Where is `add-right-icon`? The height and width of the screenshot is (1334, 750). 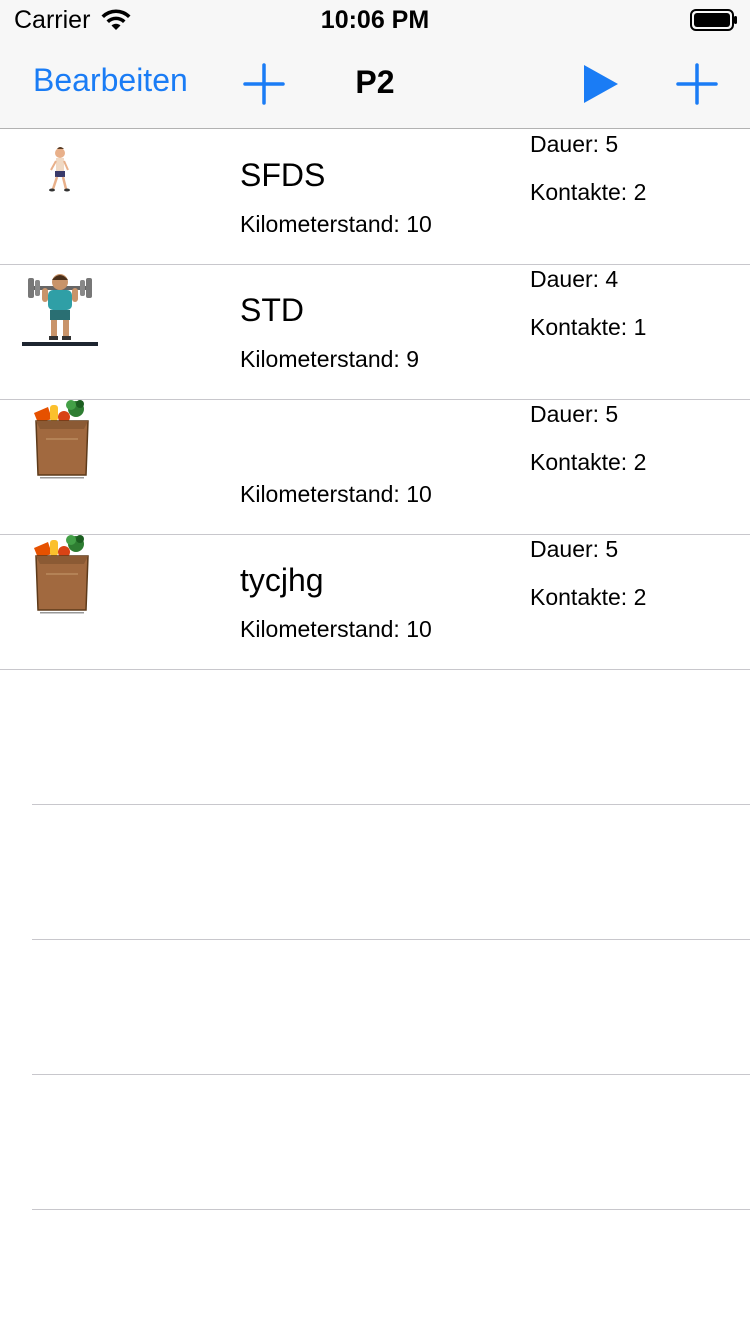 add-right-icon is located at coordinates (697, 84).